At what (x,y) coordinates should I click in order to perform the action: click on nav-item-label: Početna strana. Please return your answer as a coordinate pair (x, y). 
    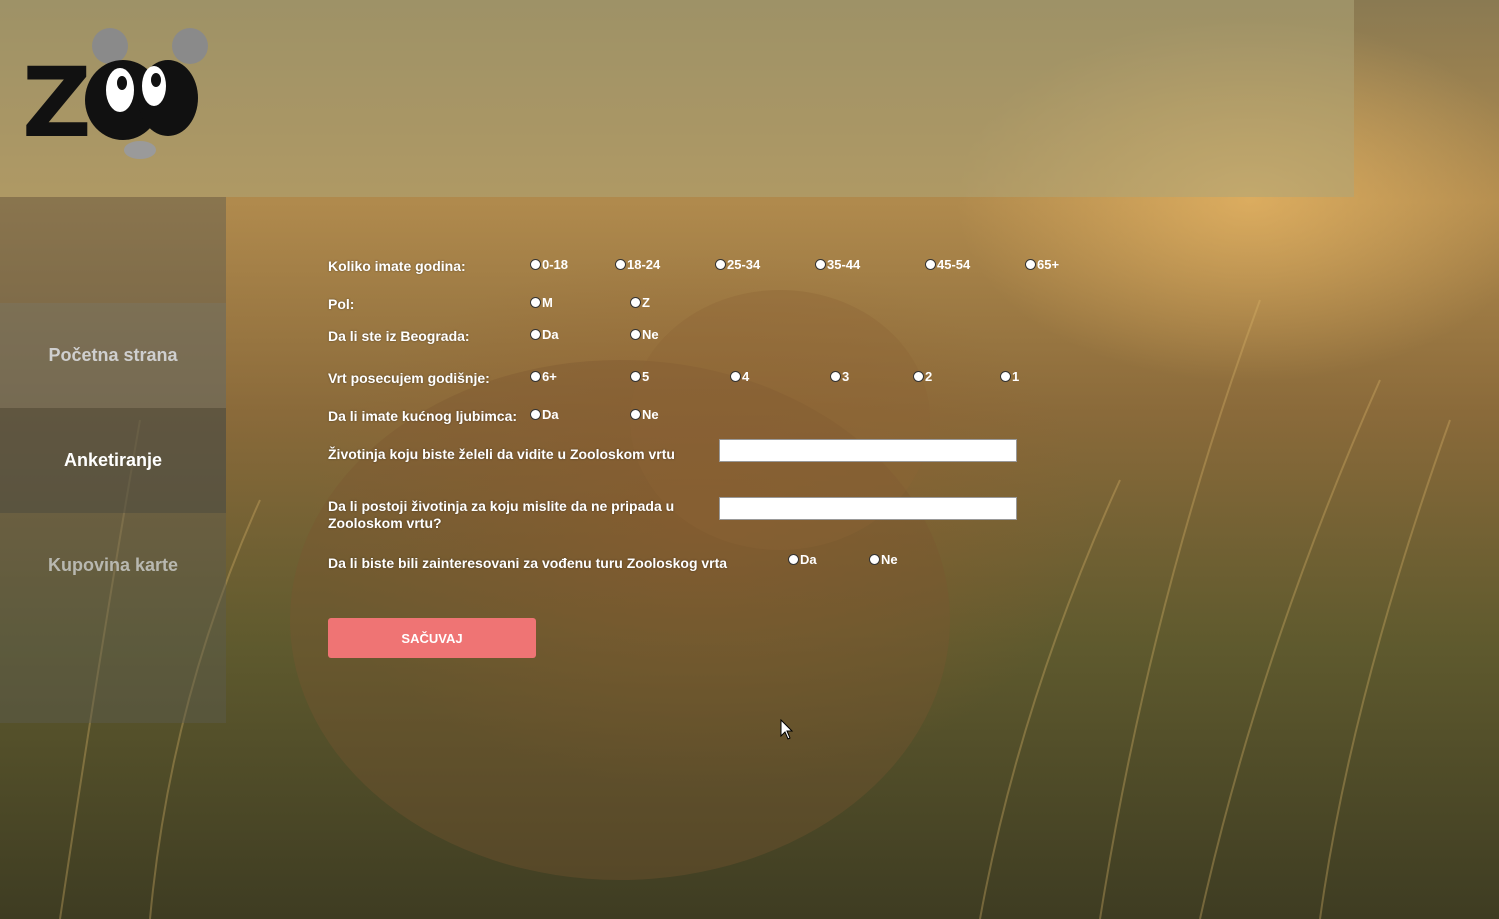
    Looking at the image, I should click on (113, 355).